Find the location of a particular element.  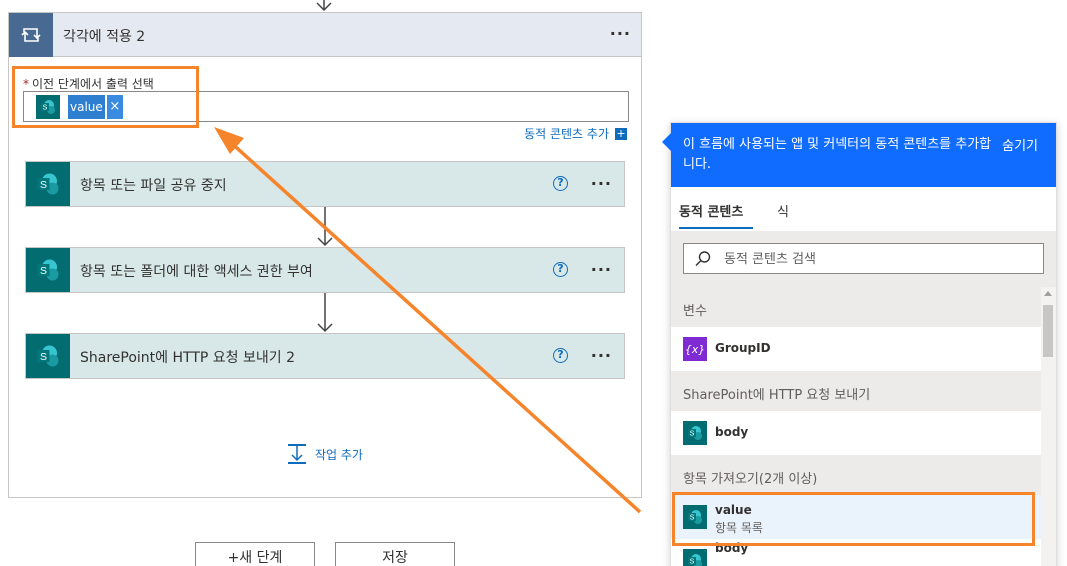

action-title: 항목 또는 폴더에 대한 액세스 권한 부여 is located at coordinates (196, 272).